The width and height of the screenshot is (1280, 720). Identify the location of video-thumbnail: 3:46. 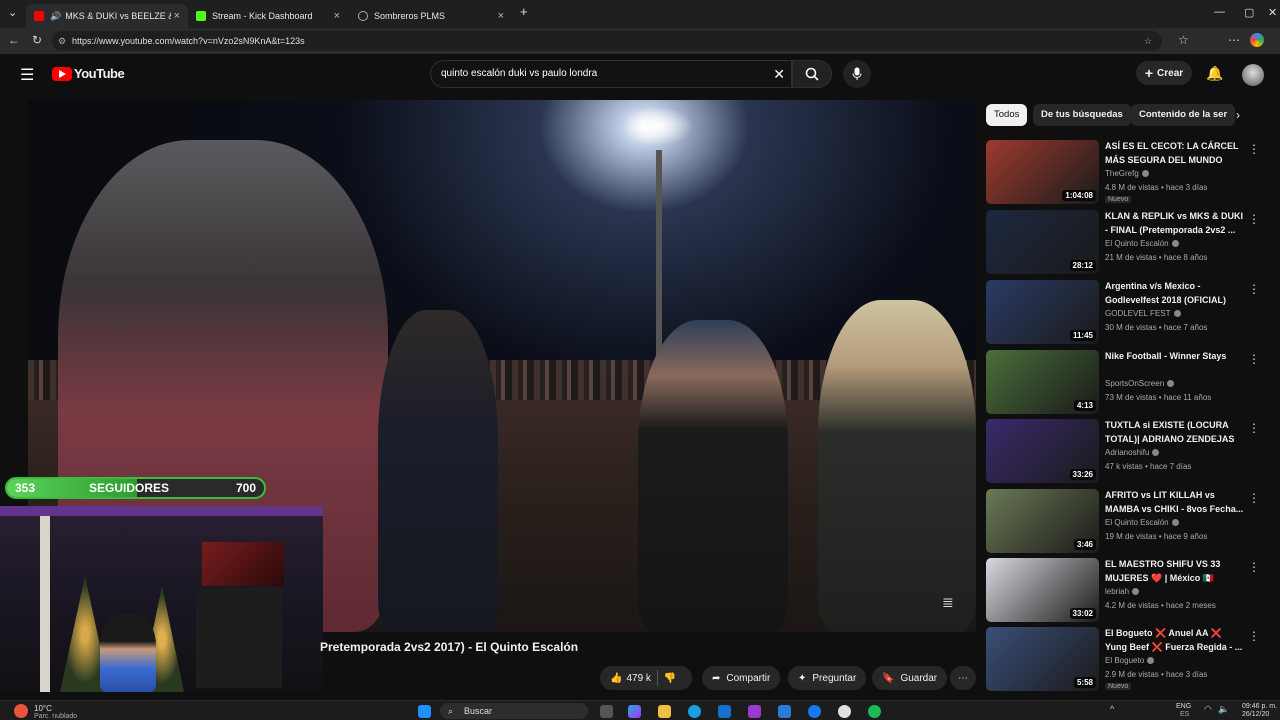
(1042, 521).